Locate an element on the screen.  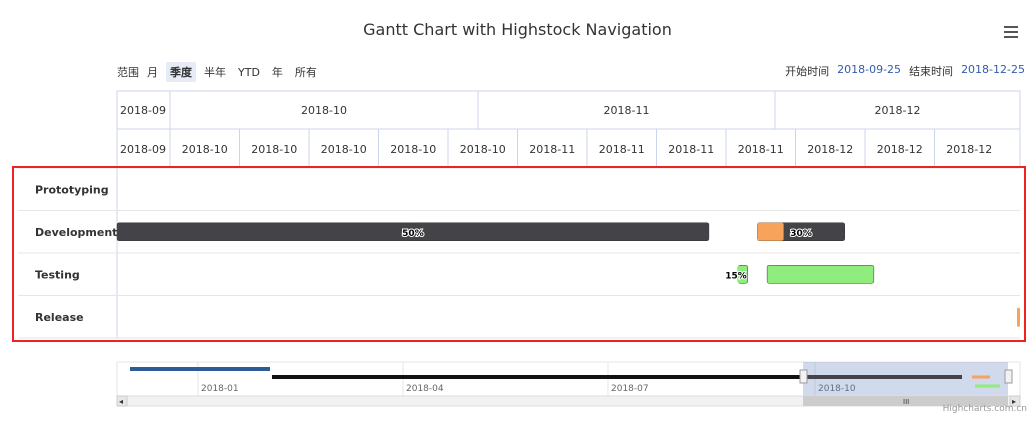
navigator-tick-label: 2018-04 is located at coordinates (425, 389).